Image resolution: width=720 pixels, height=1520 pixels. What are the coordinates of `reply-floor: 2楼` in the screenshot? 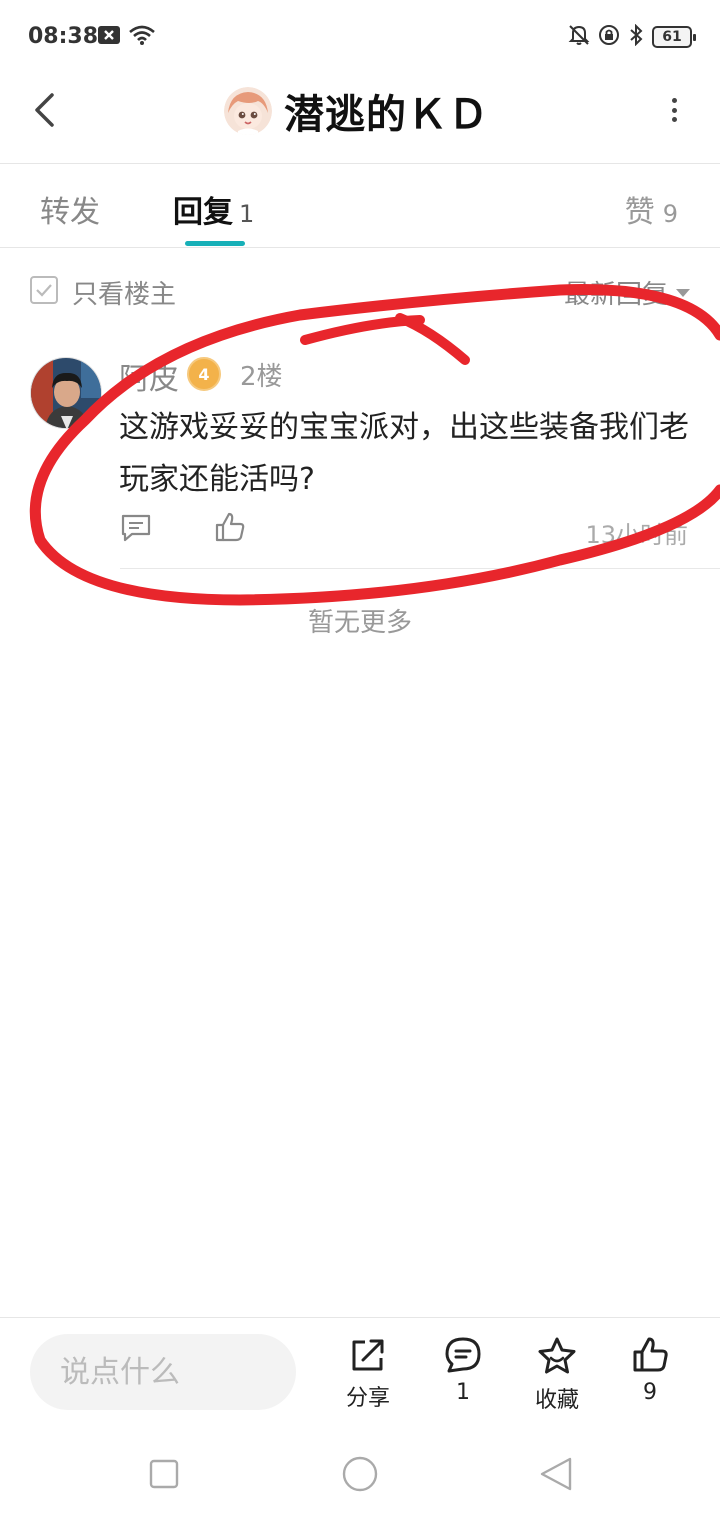 It's located at (261, 377).